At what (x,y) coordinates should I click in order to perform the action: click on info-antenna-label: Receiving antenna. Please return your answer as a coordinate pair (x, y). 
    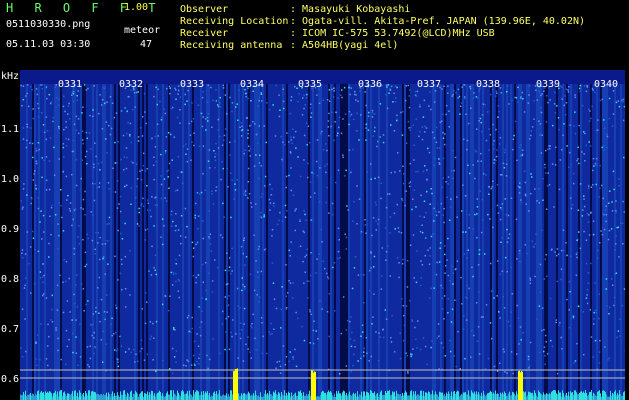
    Looking at the image, I should click on (231, 45).